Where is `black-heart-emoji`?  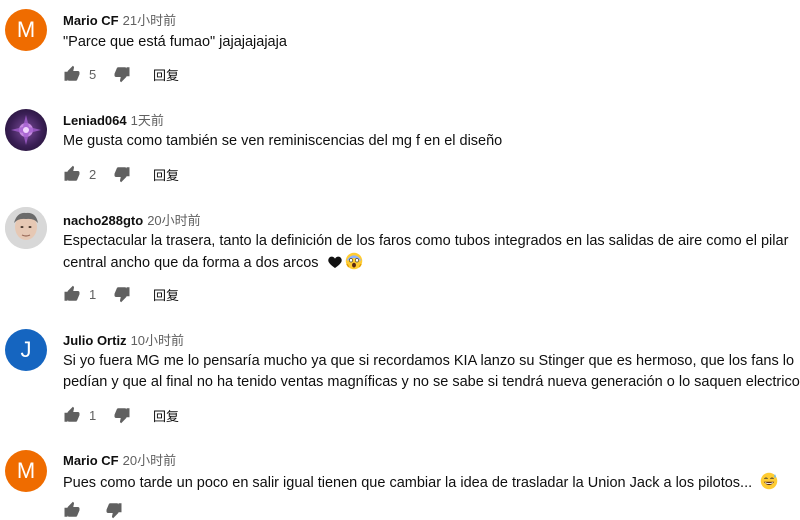 black-heart-emoji is located at coordinates (334, 262).